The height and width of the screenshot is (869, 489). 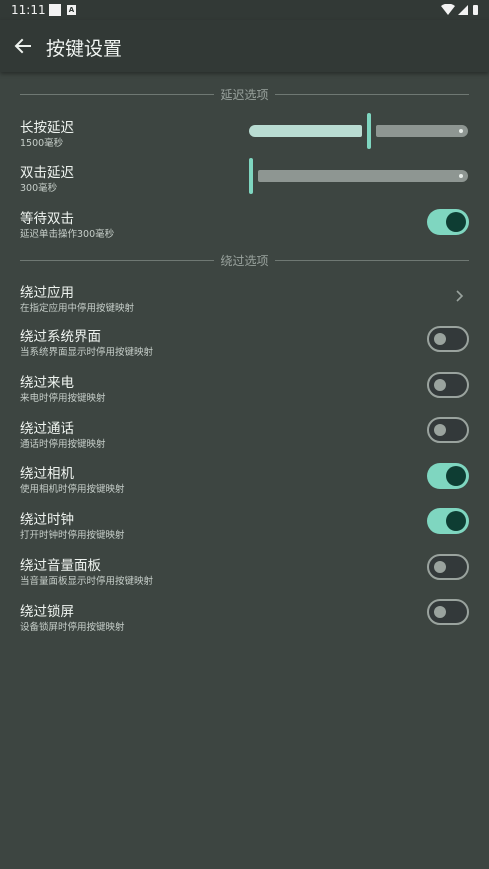 I want to click on wait-double-toggle, so click(x=448, y=222).